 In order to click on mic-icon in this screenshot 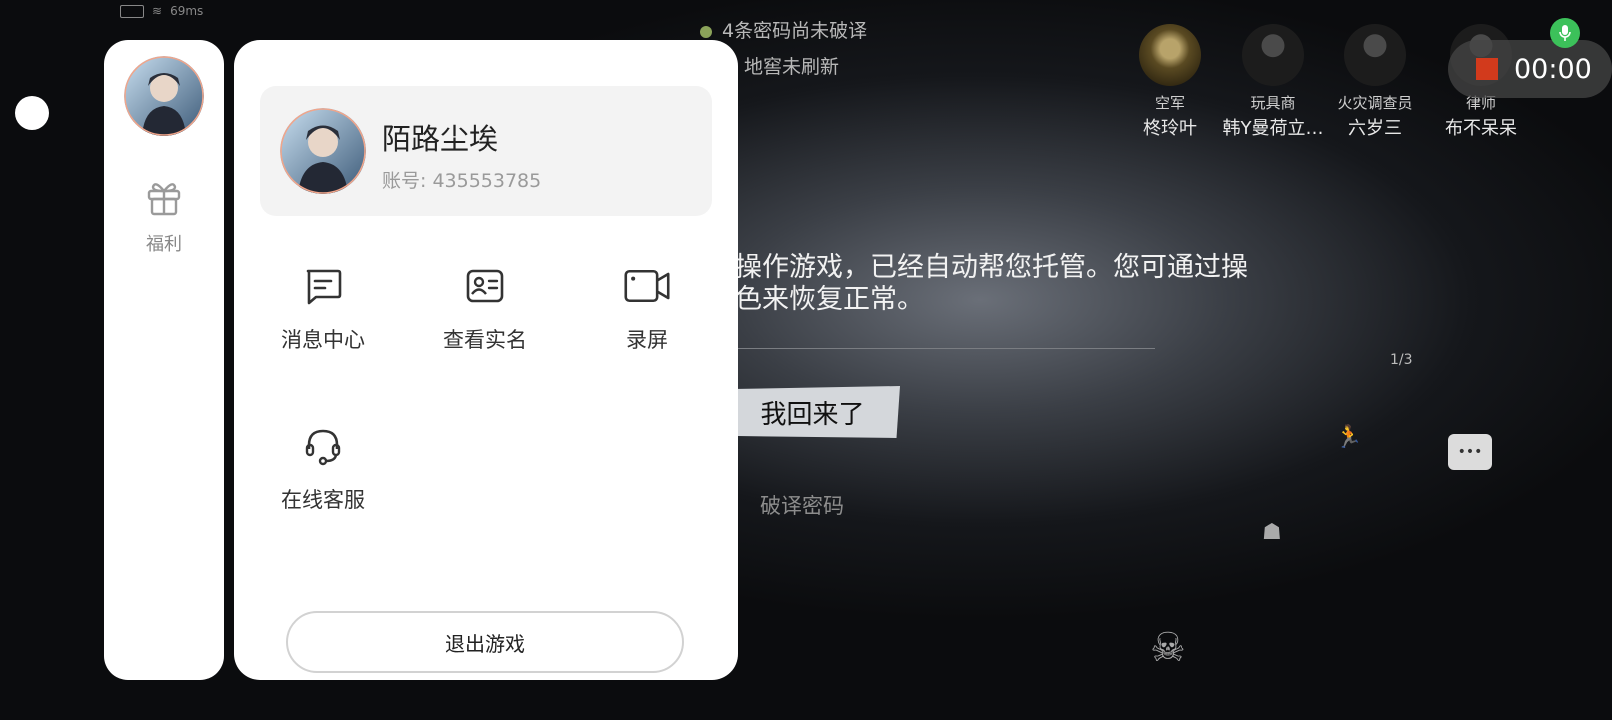, I will do `click(1565, 33)`.